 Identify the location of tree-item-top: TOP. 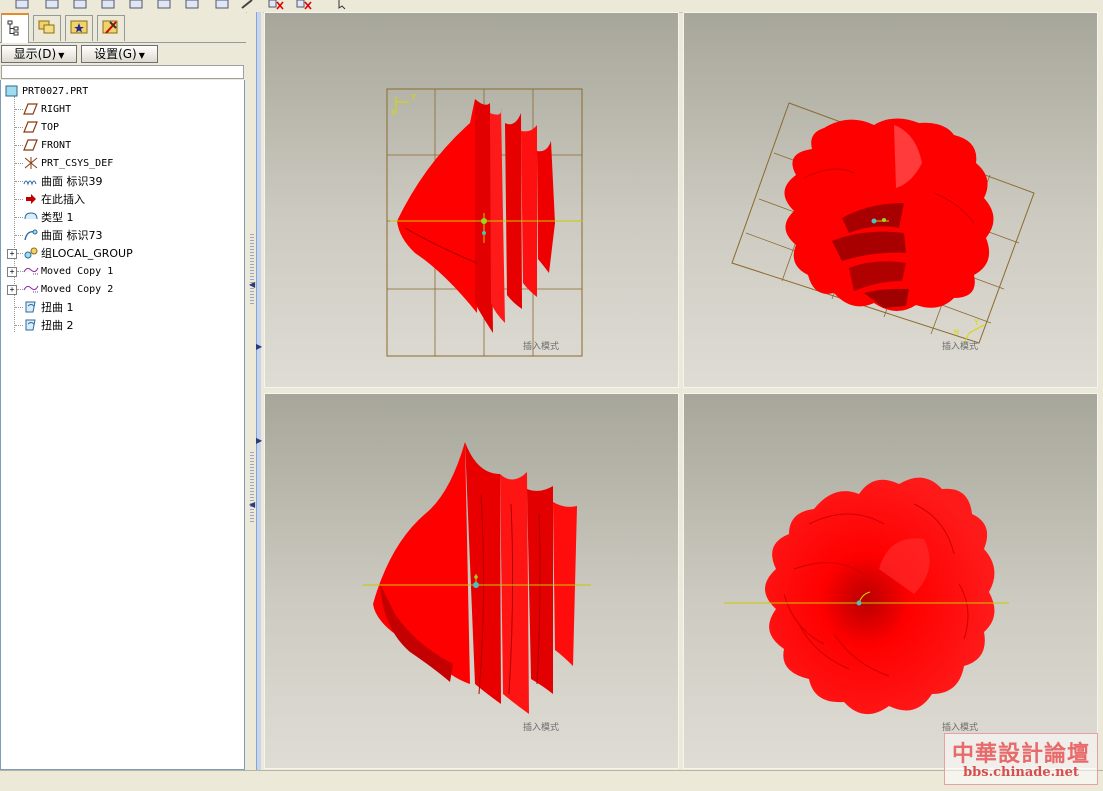
(41, 127).